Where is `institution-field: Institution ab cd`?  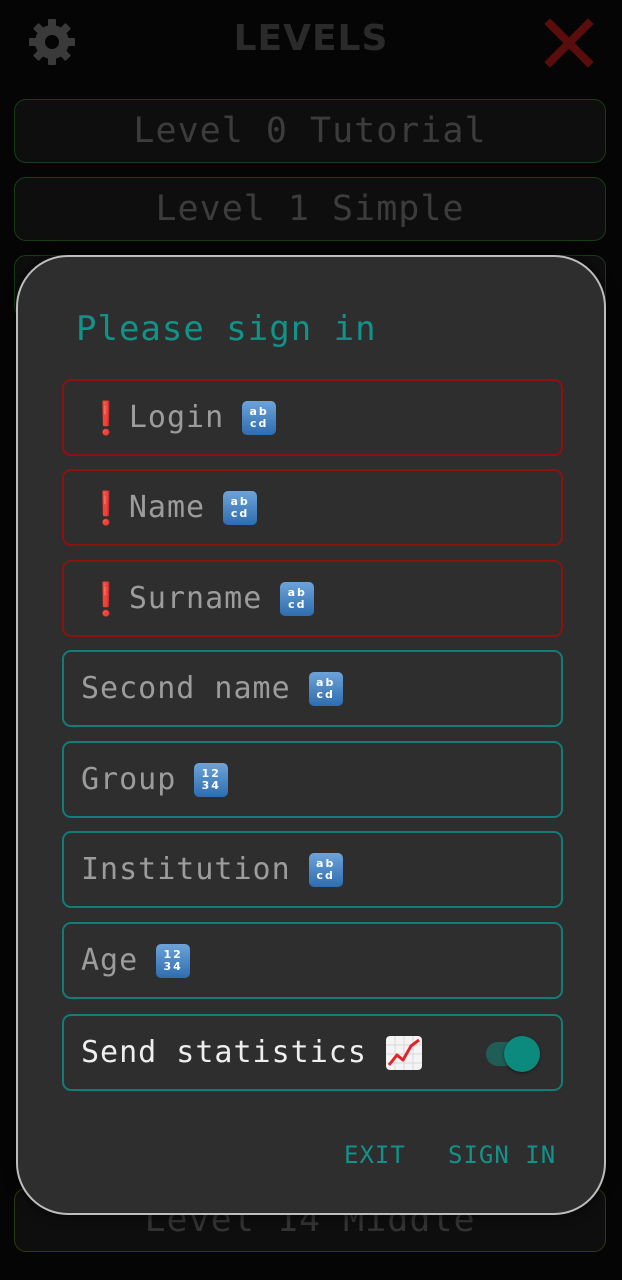 institution-field: Institution ab cd is located at coordinates (312, 869).